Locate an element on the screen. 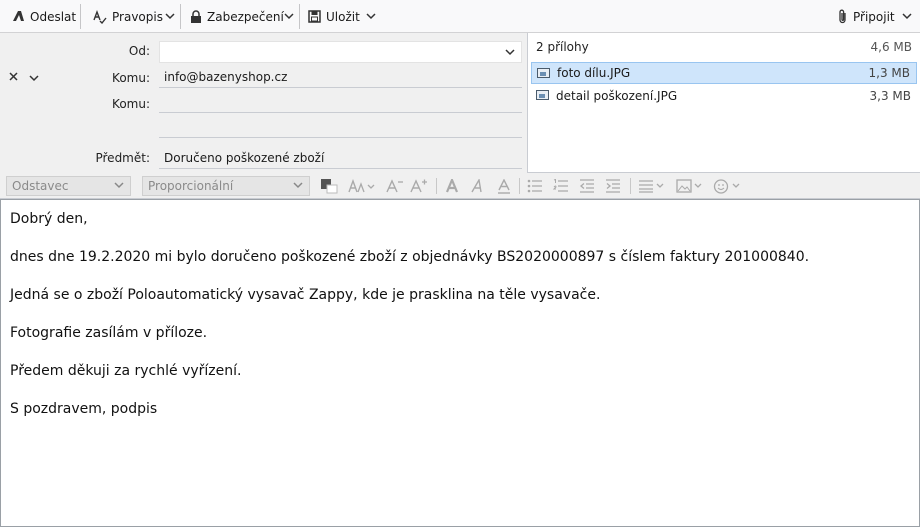 Image resolution: width=920 pixels, height=527 pixels. outdent-button is located at coordinates (587, 186).